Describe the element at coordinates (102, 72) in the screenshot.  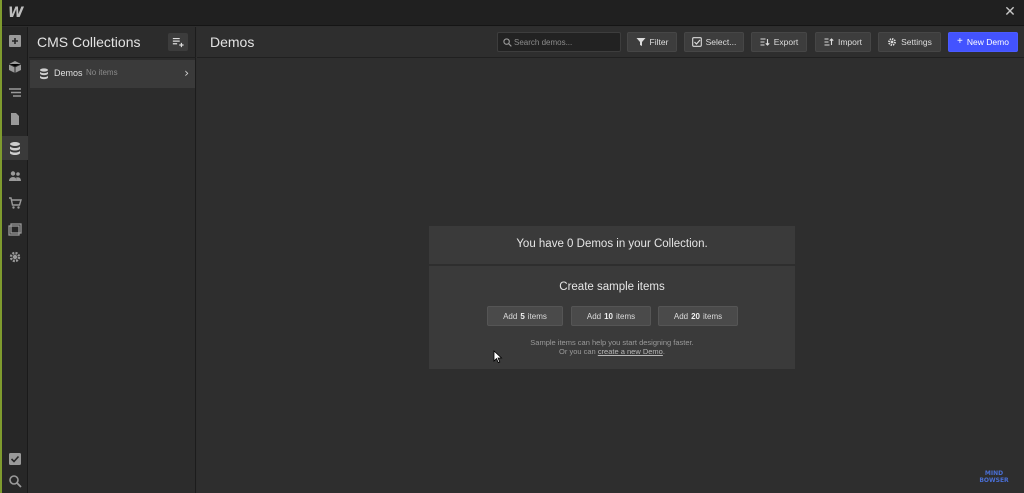
I see `collection-status: No items` at that location.